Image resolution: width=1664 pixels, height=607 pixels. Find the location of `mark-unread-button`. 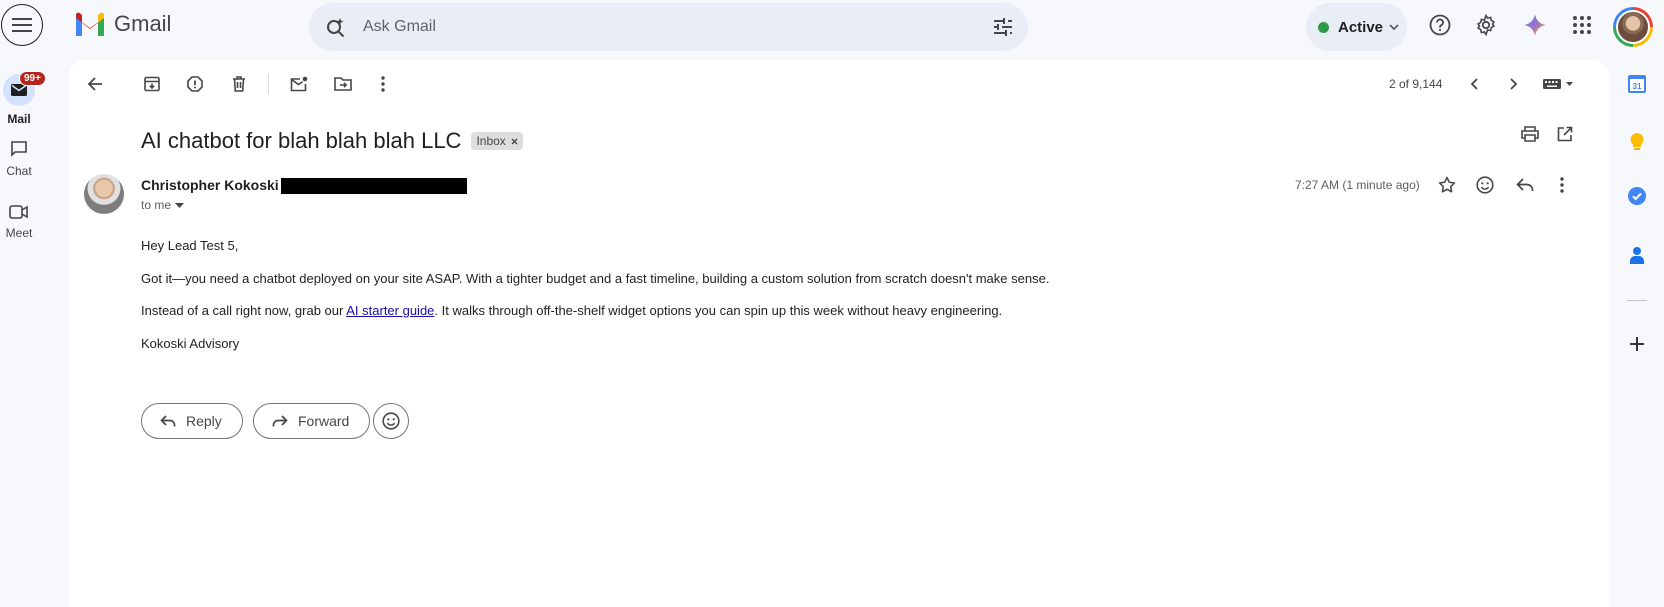

mark-unread-button is located at coordinates (299, 84).